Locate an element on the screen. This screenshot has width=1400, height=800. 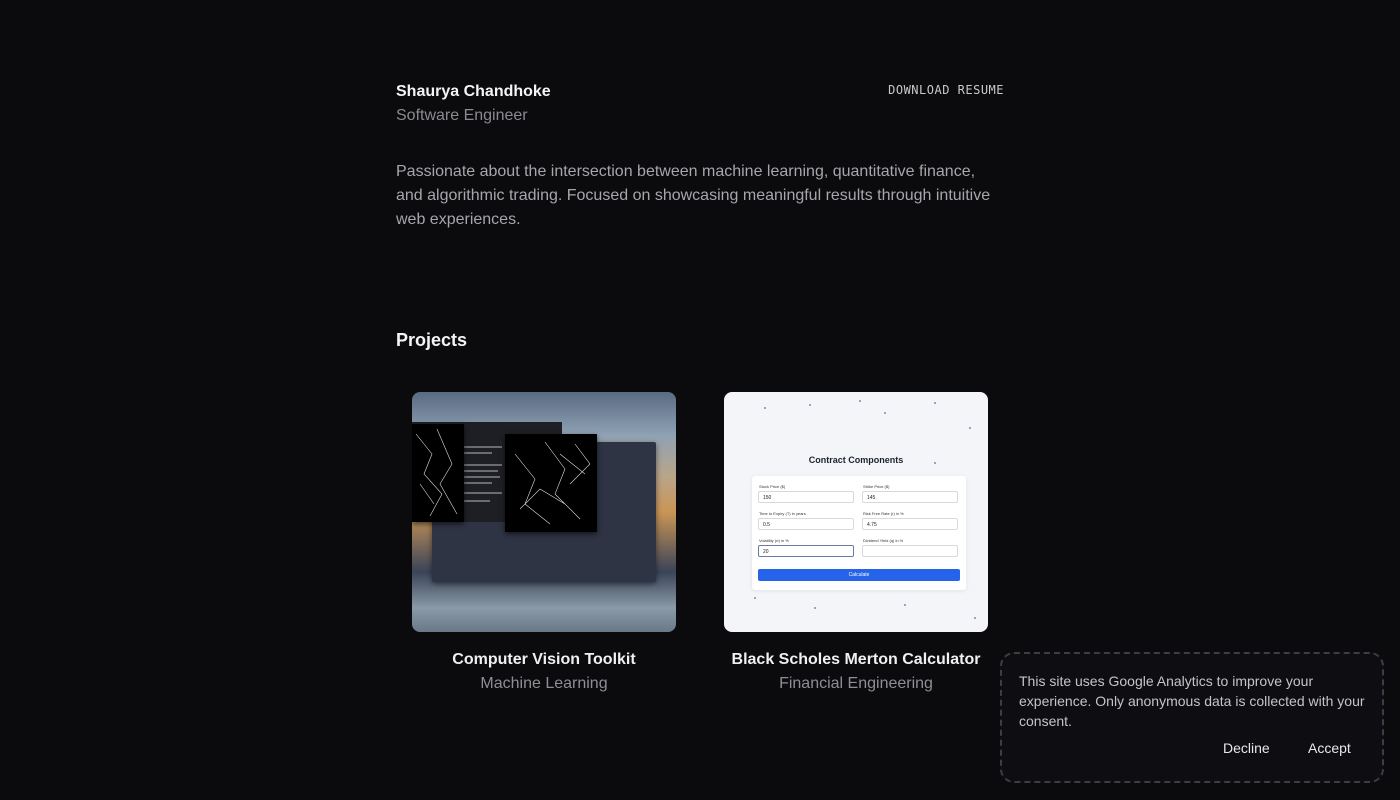
project-category: Machine Learning is located at coordinates (544, 683).